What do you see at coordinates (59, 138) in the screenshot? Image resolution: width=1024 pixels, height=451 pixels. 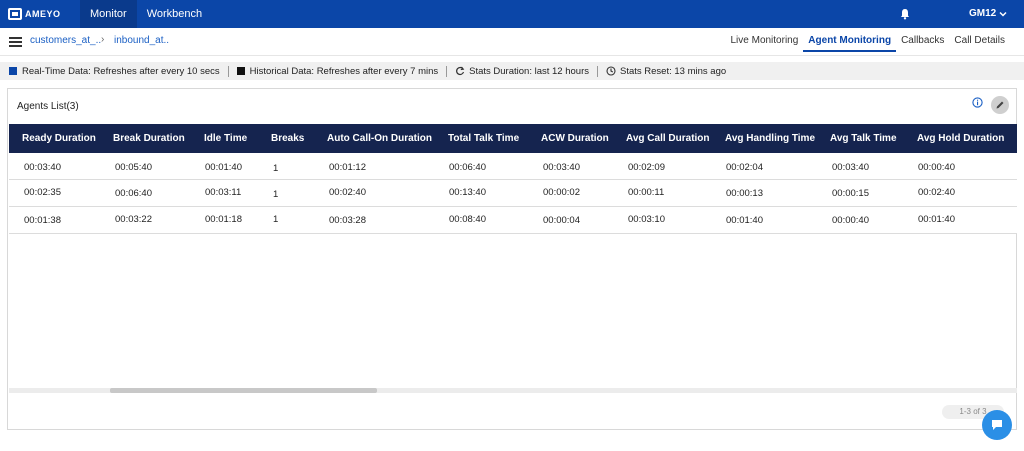 I see `column-header: Ready Duration` at bounding box center [59, 138].